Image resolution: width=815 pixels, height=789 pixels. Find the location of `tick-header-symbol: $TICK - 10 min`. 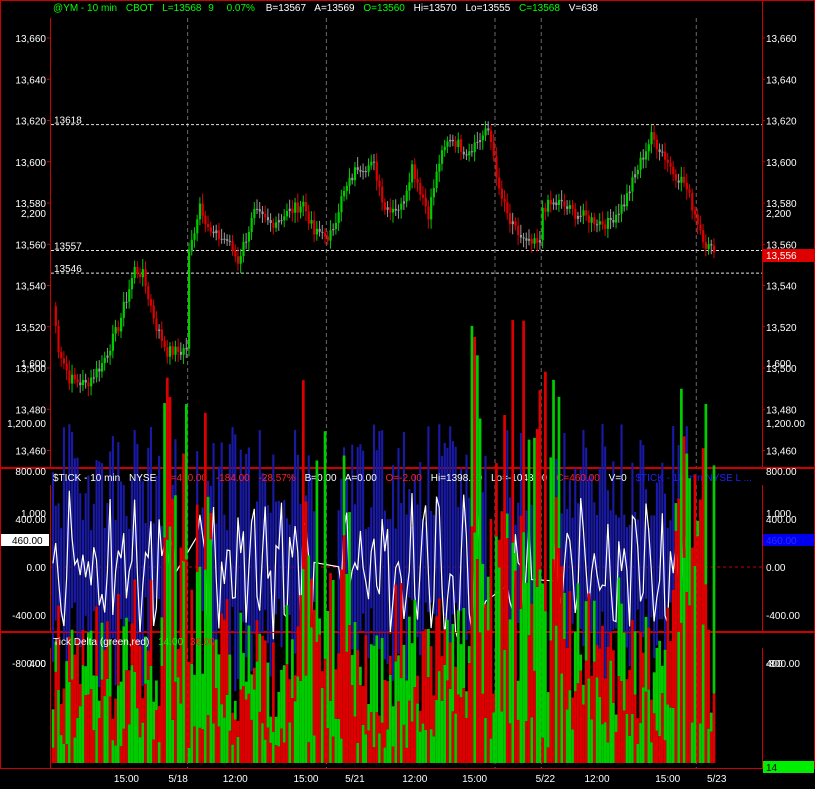

tick-header-symbol: $TICK - 10 min is located at coordinates (86, 478).